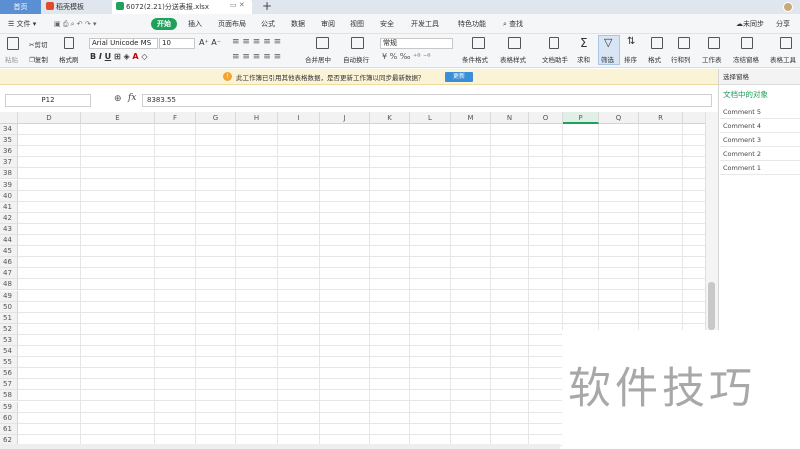 This screenshot has height=449, width=800. Describe the element at coordinates (9, 329) in the screenshot. I see `row-header: 52` at that location.